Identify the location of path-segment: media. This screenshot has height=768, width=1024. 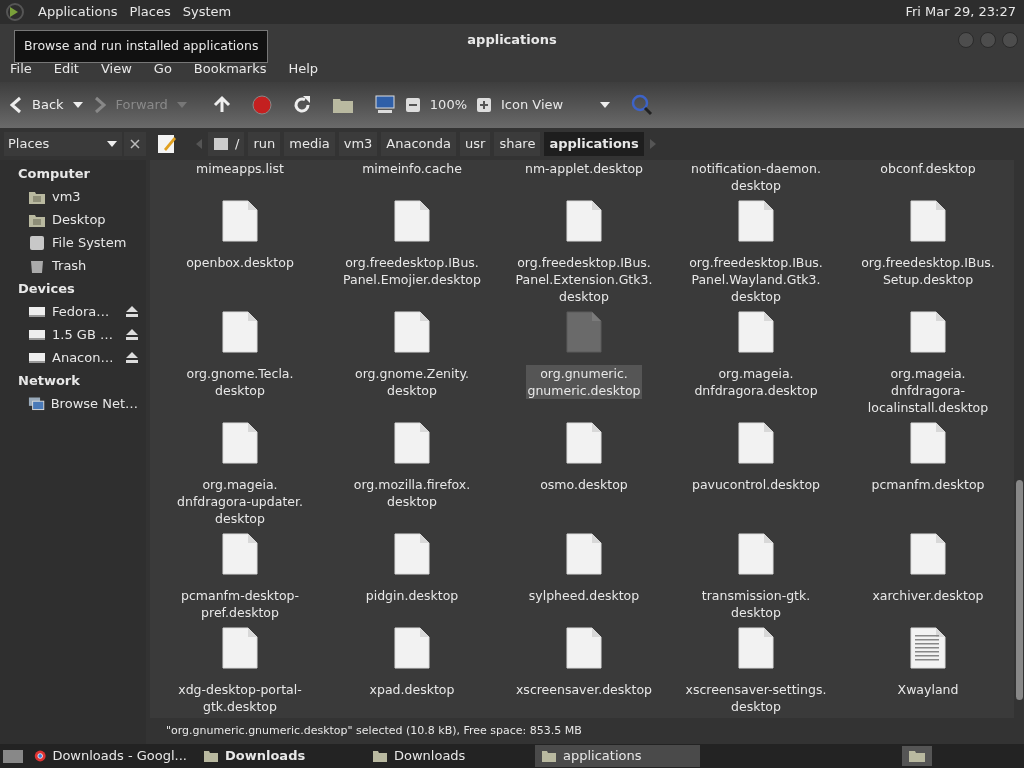
(309, 144).